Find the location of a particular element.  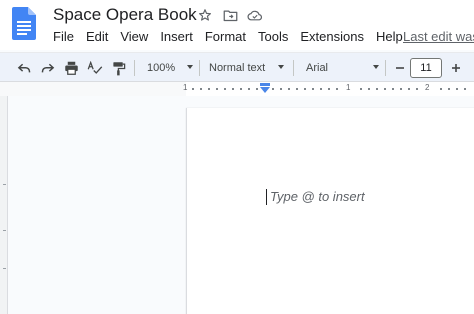

increase-font-size-icon is located at coordinates (456, 68).